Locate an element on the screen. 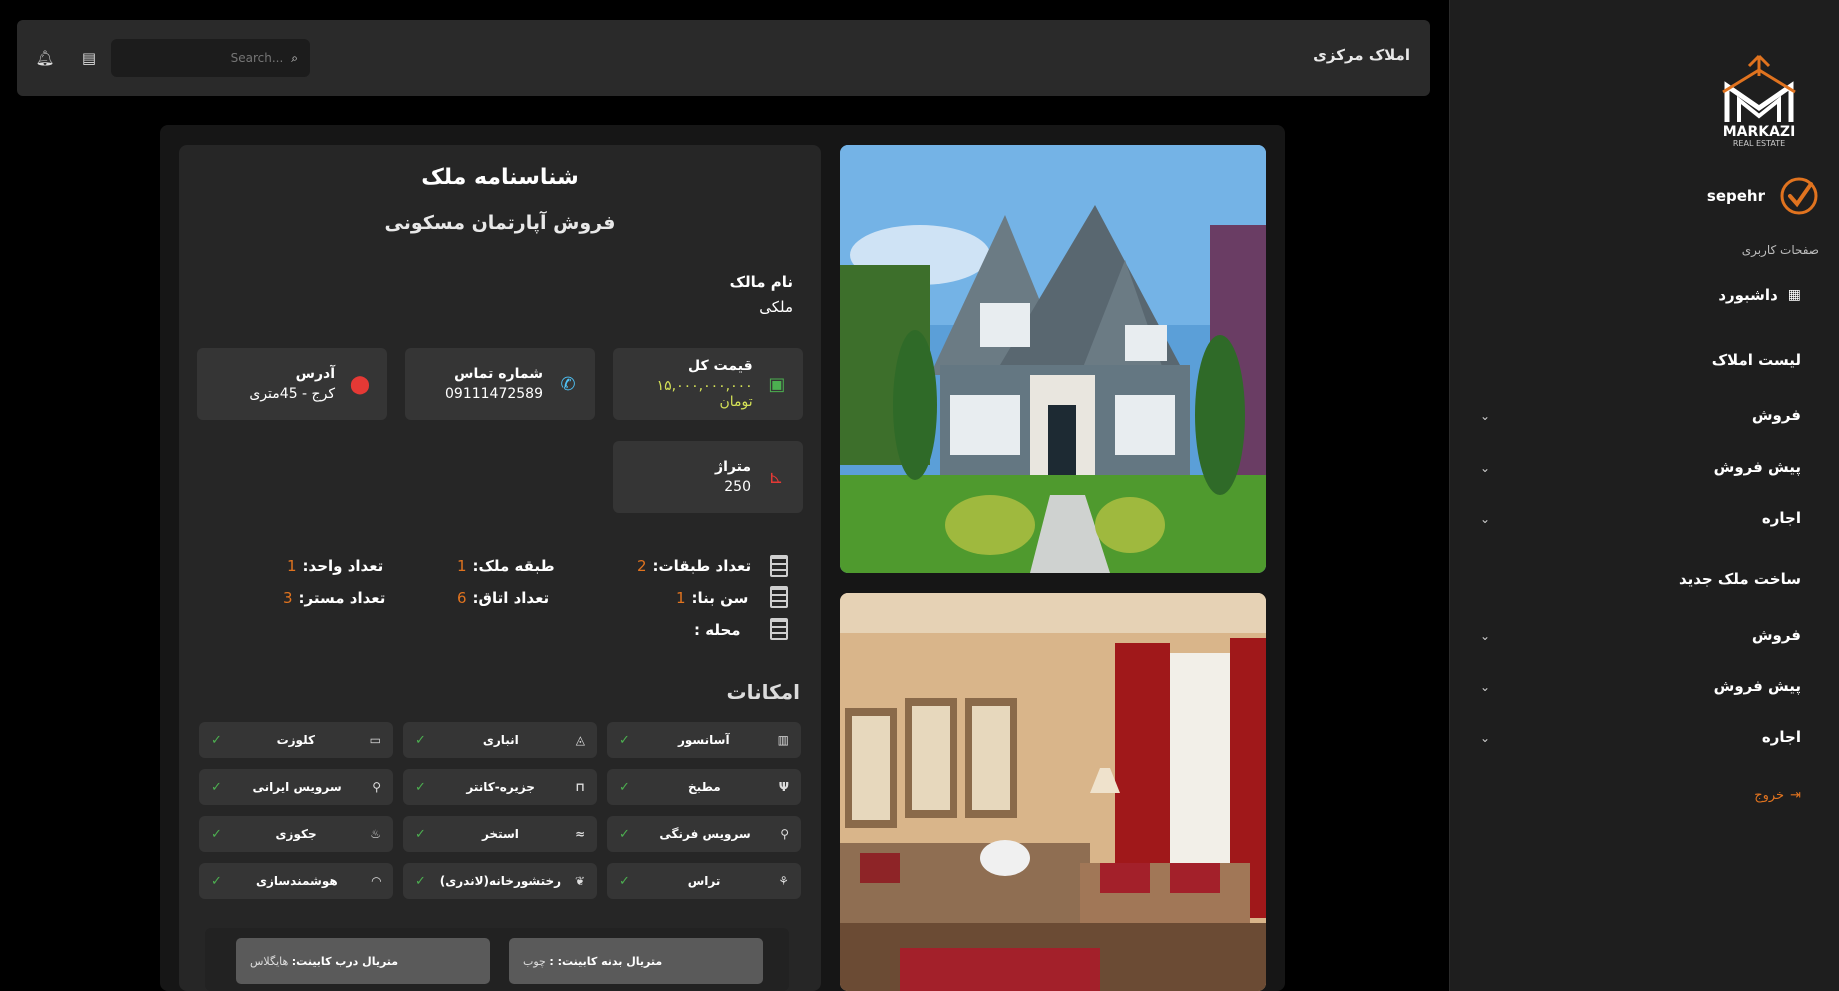  stat-label: تعداد واحد: is located at coordinates (343, 566).